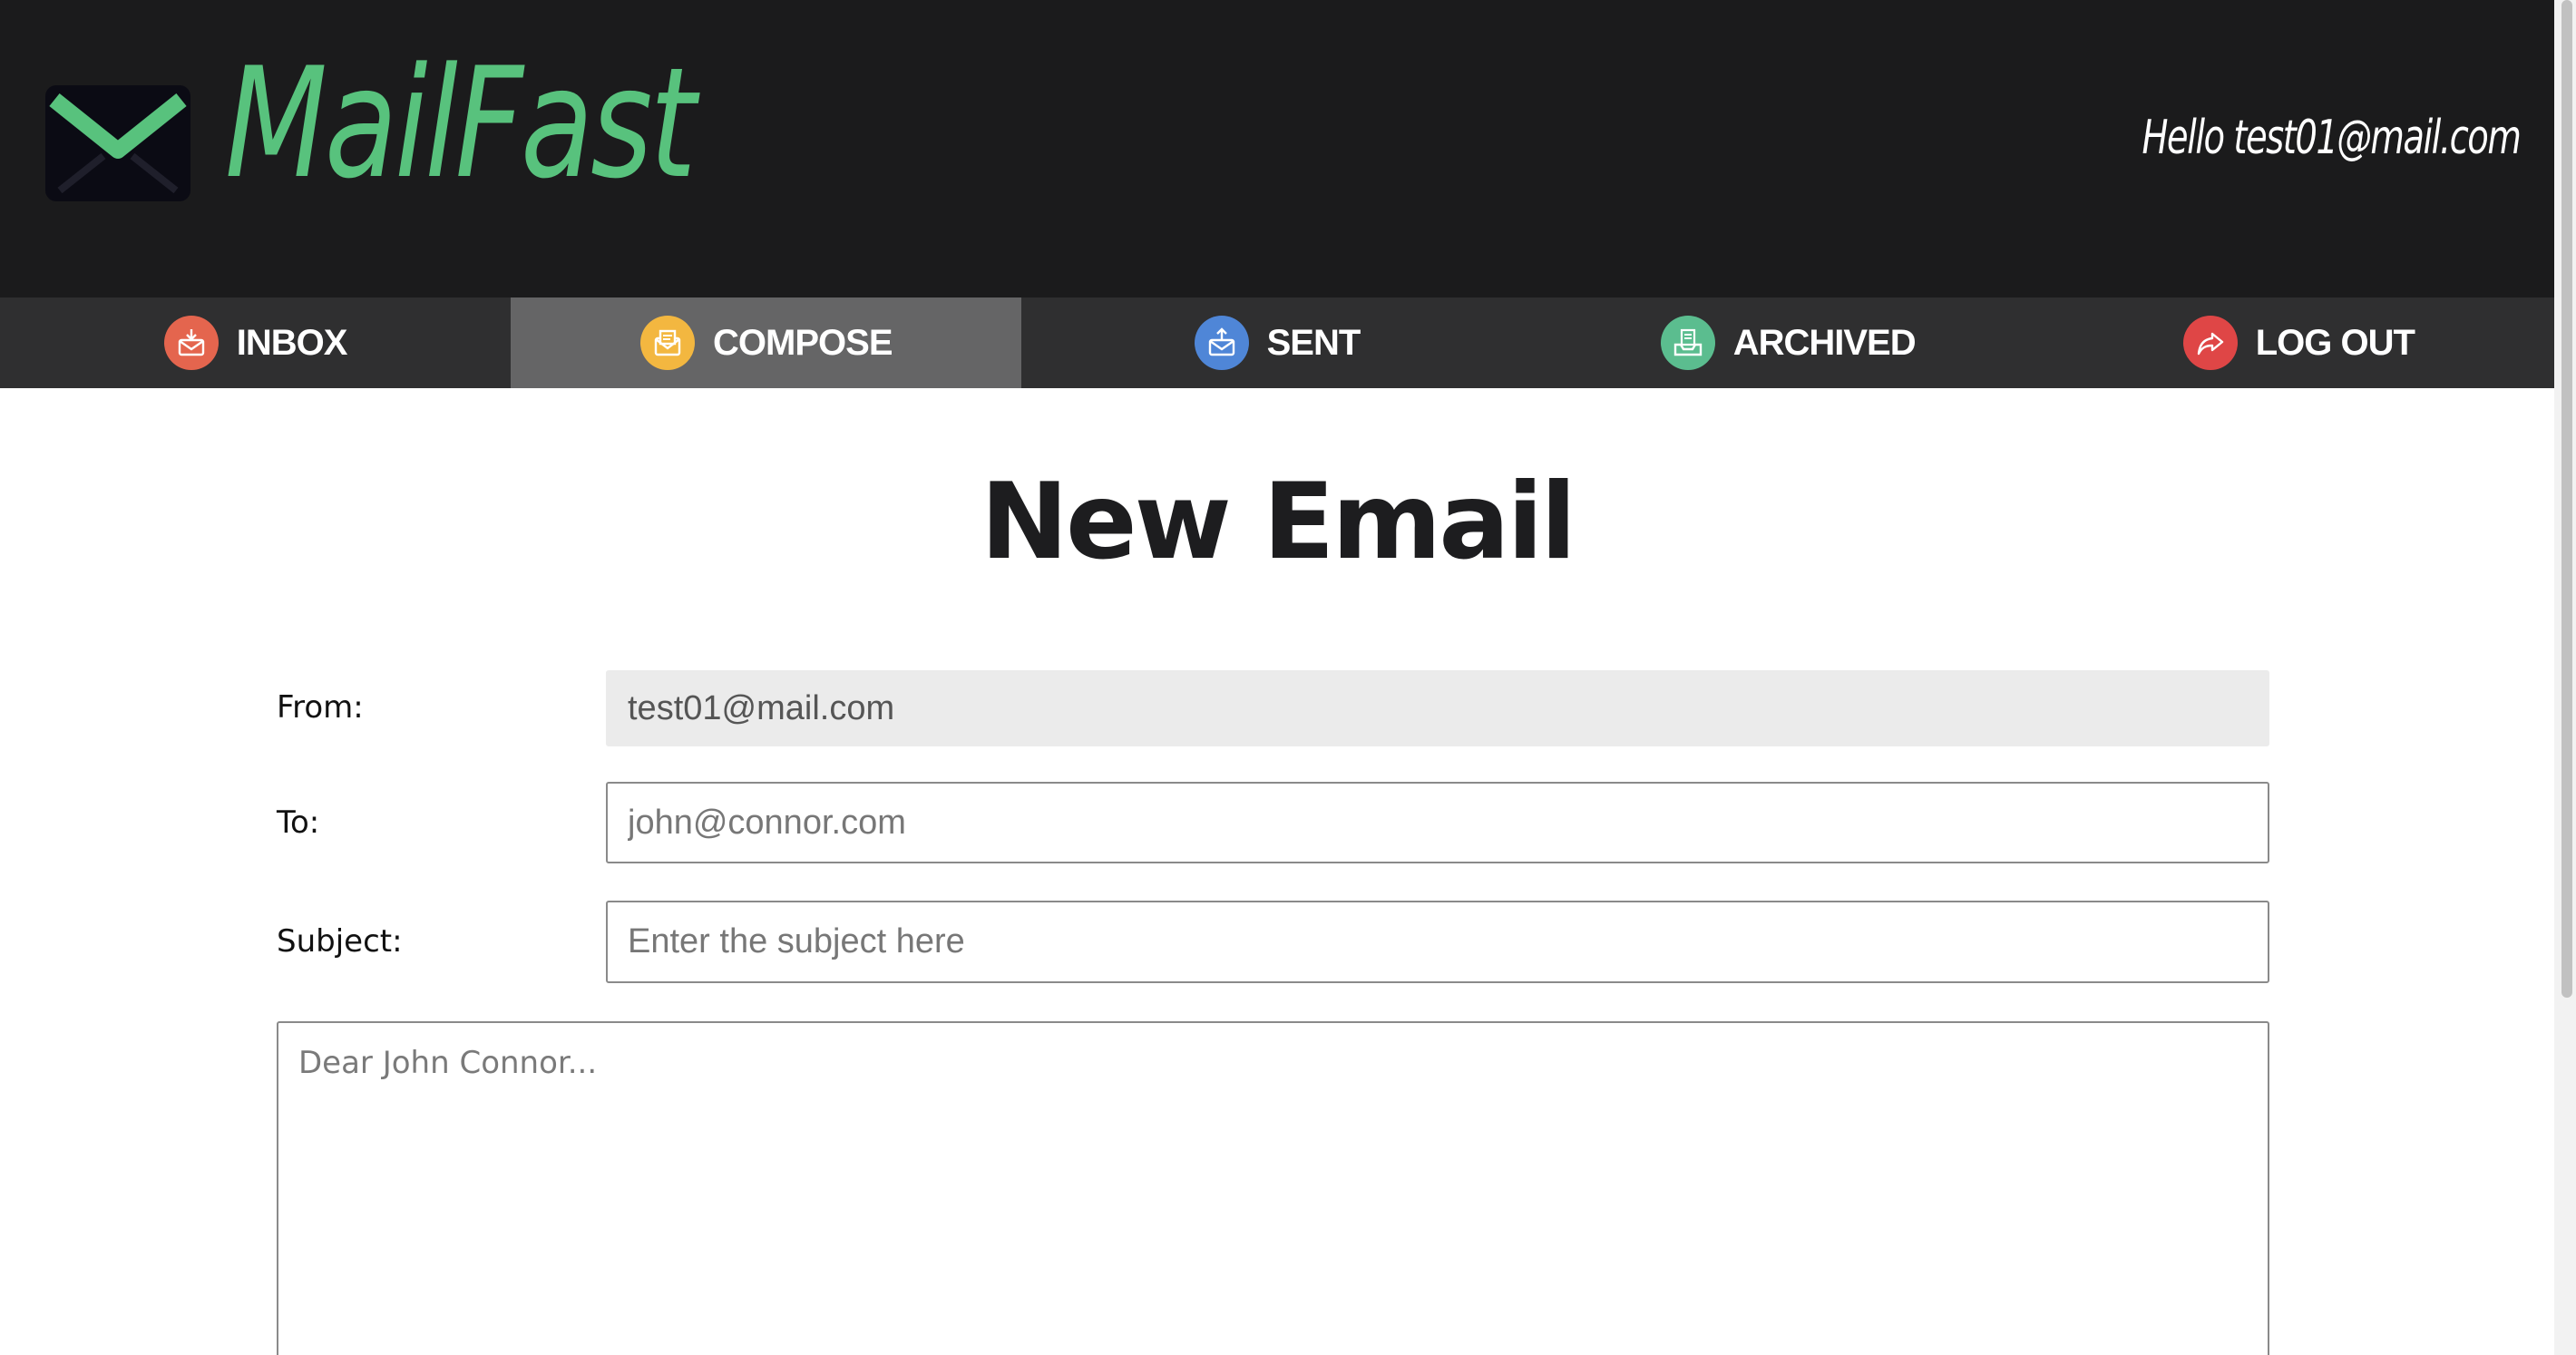  What do you see at coordinates (2210, 343) in the screenshot?
I see `logout-arrow-icon` at bounding box center [2210, 343].